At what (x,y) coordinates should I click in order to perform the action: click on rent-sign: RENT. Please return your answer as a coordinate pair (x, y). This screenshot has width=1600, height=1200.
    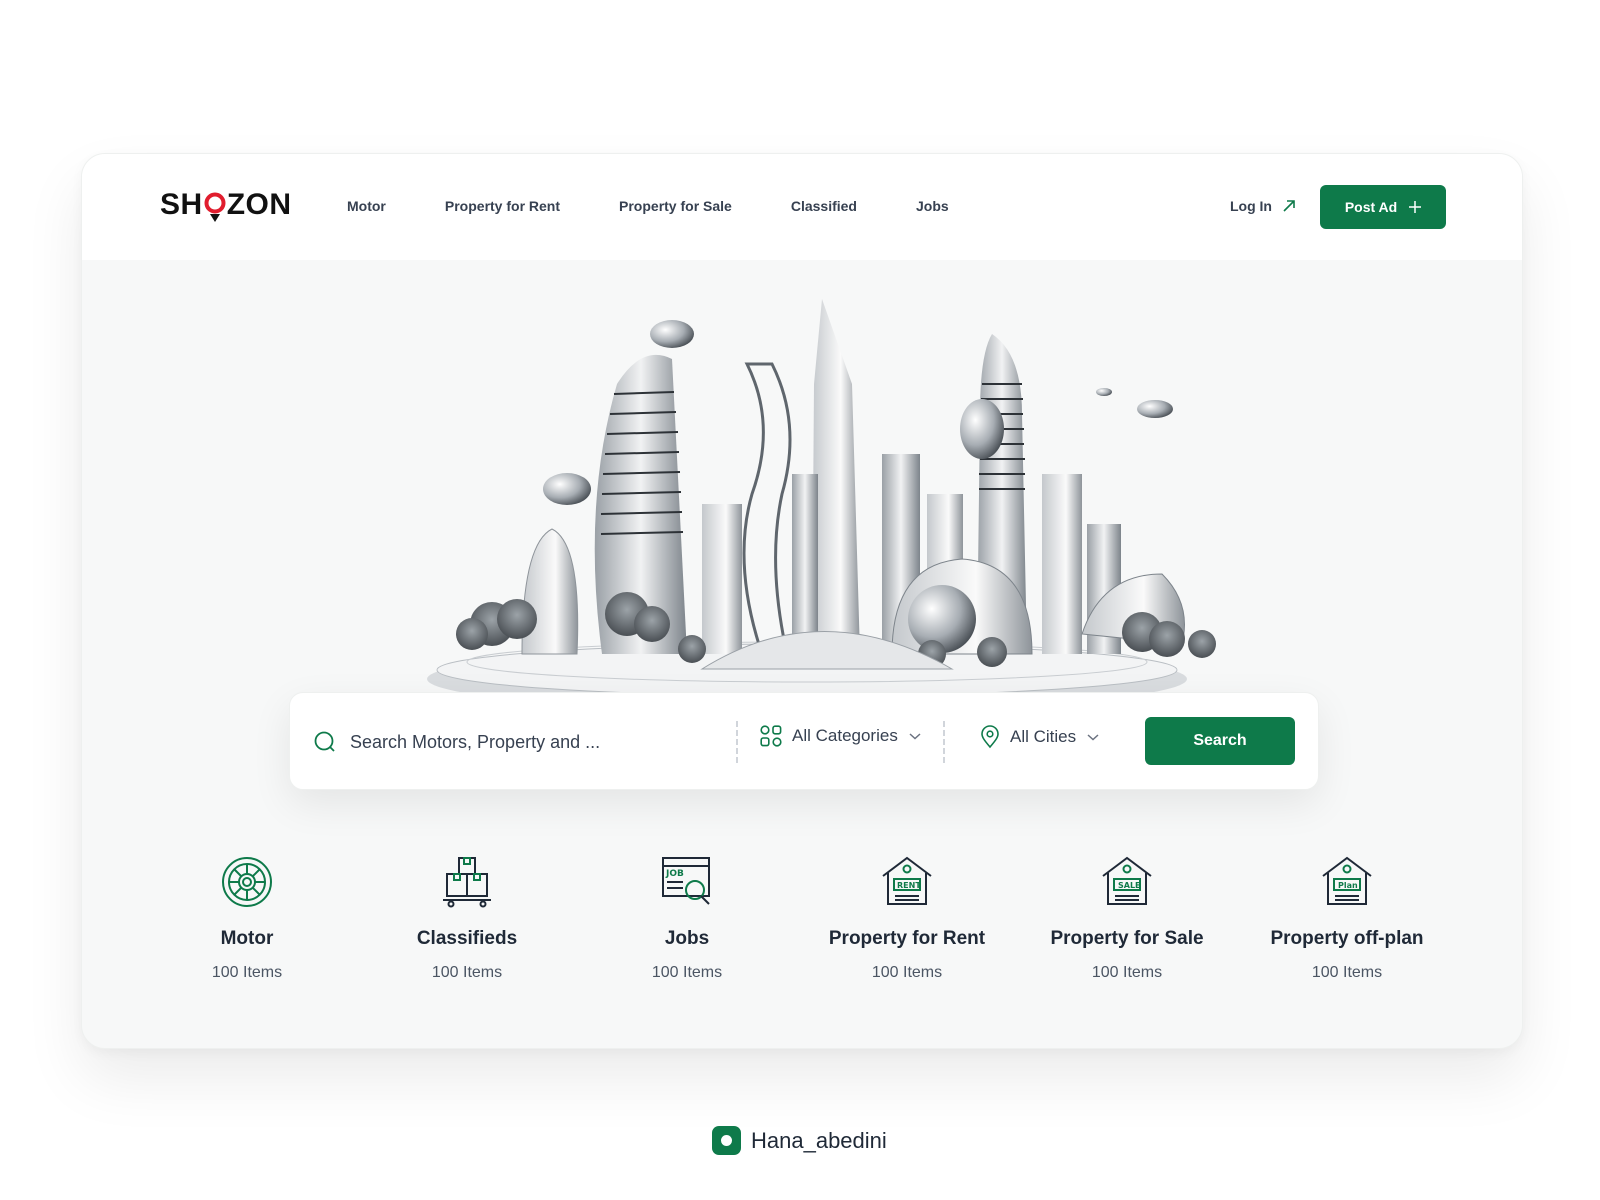
    Looking at the image, I should click on (909, 885).